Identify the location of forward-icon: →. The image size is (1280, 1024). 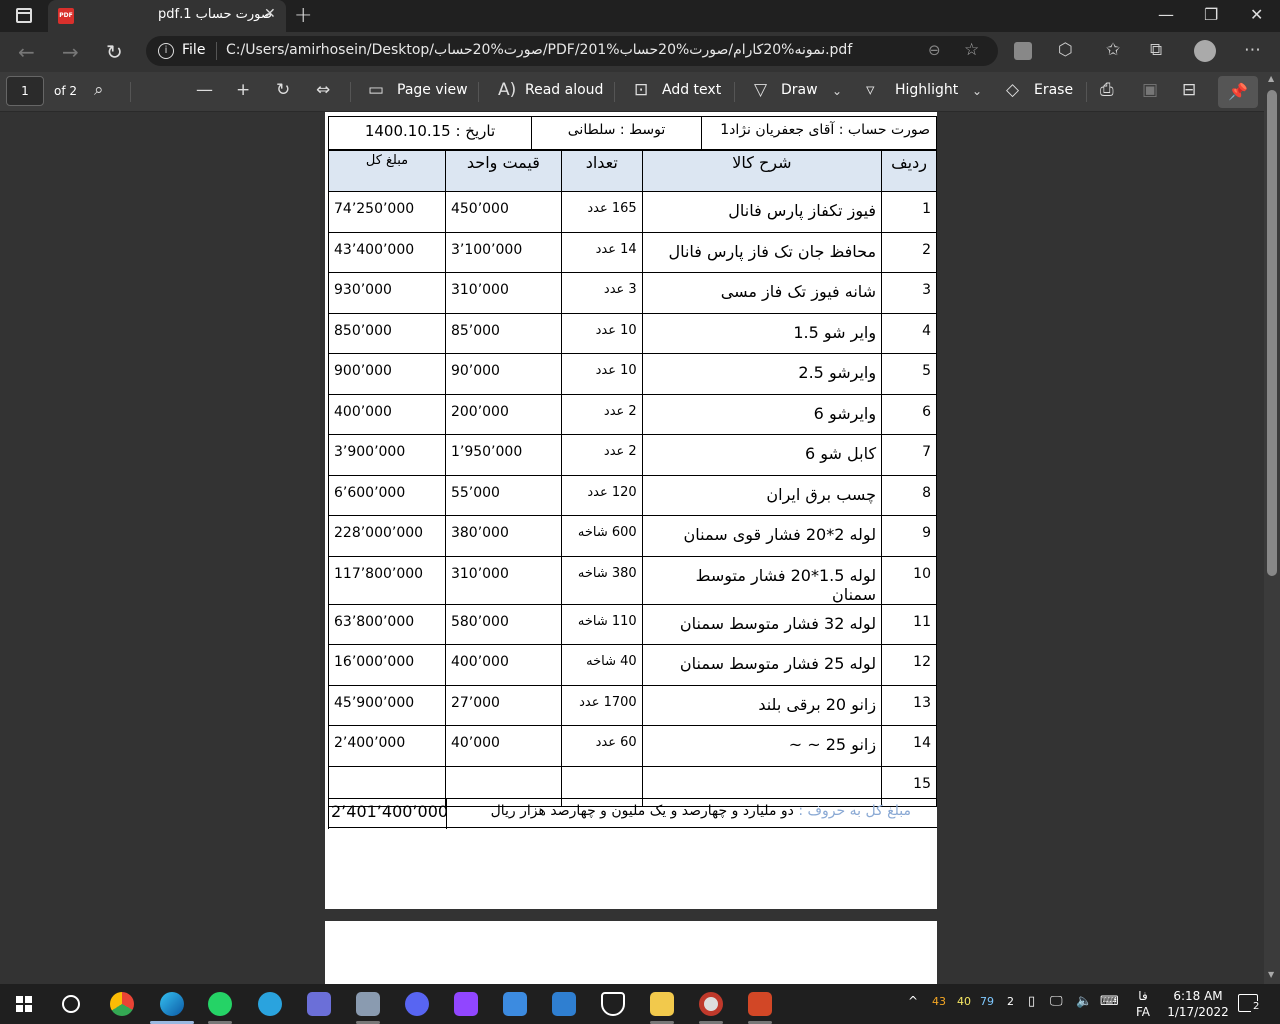
(70, 52).